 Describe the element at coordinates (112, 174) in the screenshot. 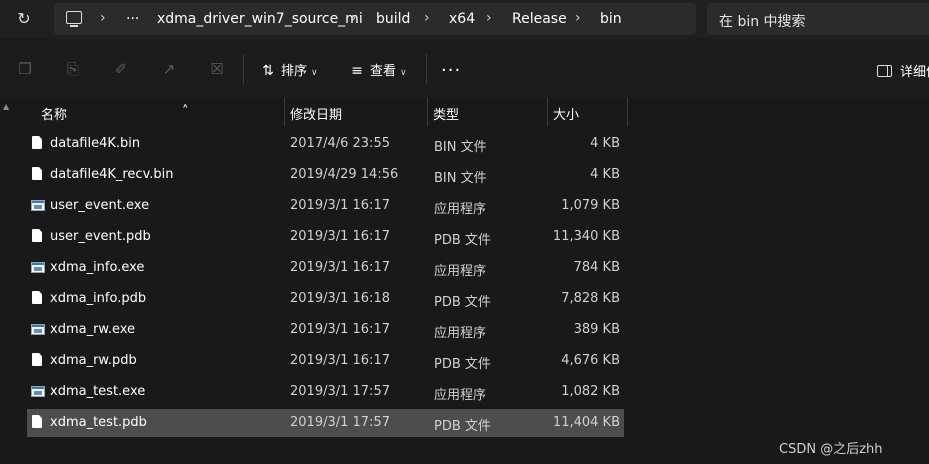

I see `file-name: datafile4K_recv.bin` at that location.